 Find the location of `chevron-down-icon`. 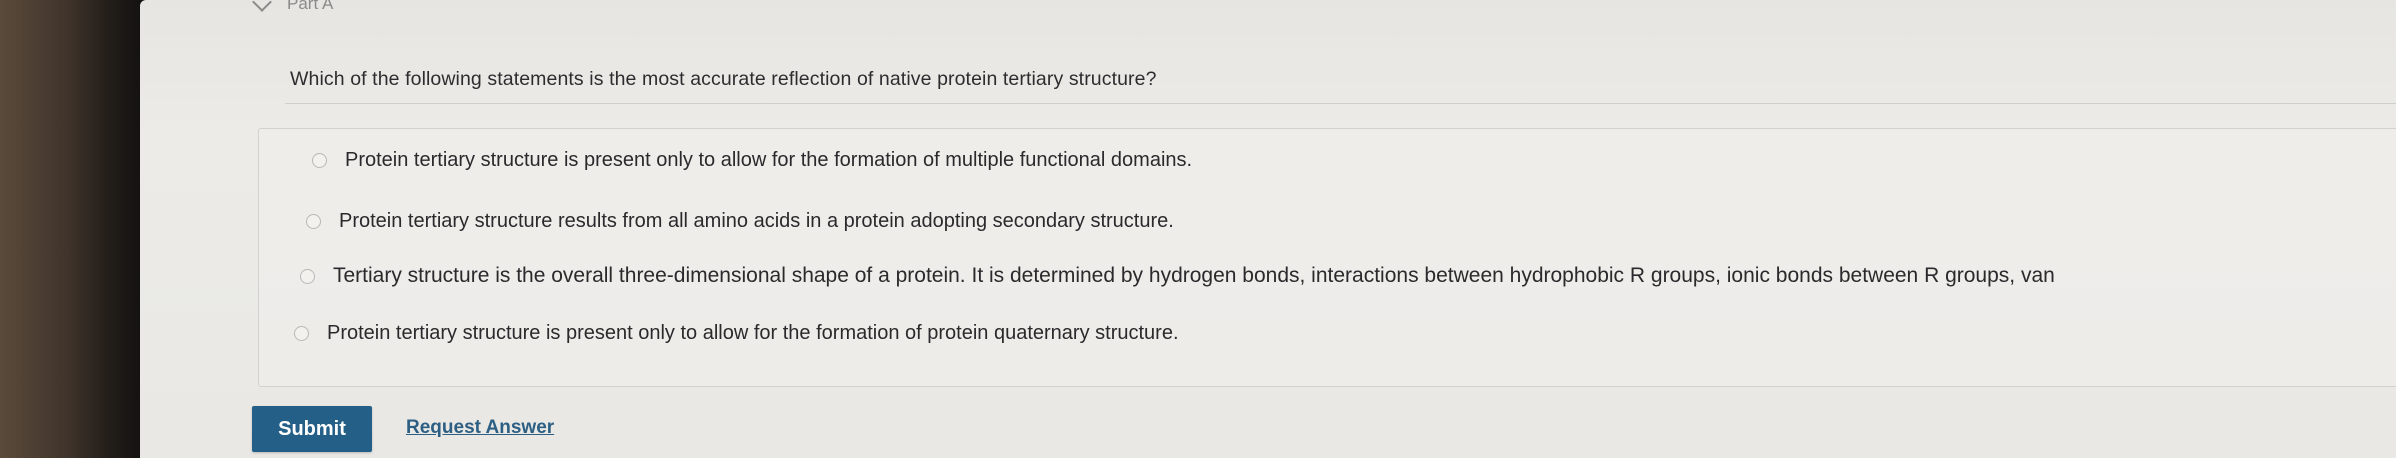

chevron-down-icon is located at coordinates (262, 6).